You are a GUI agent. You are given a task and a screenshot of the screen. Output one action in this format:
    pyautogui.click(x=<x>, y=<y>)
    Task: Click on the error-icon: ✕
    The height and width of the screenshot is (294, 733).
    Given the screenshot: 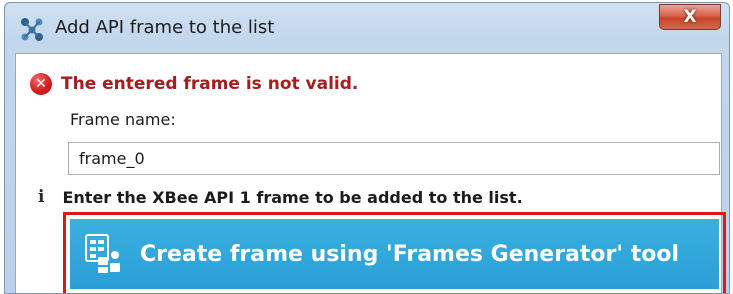 What is the action you would take?
    pyautogui.click(x=41, y=84)
    